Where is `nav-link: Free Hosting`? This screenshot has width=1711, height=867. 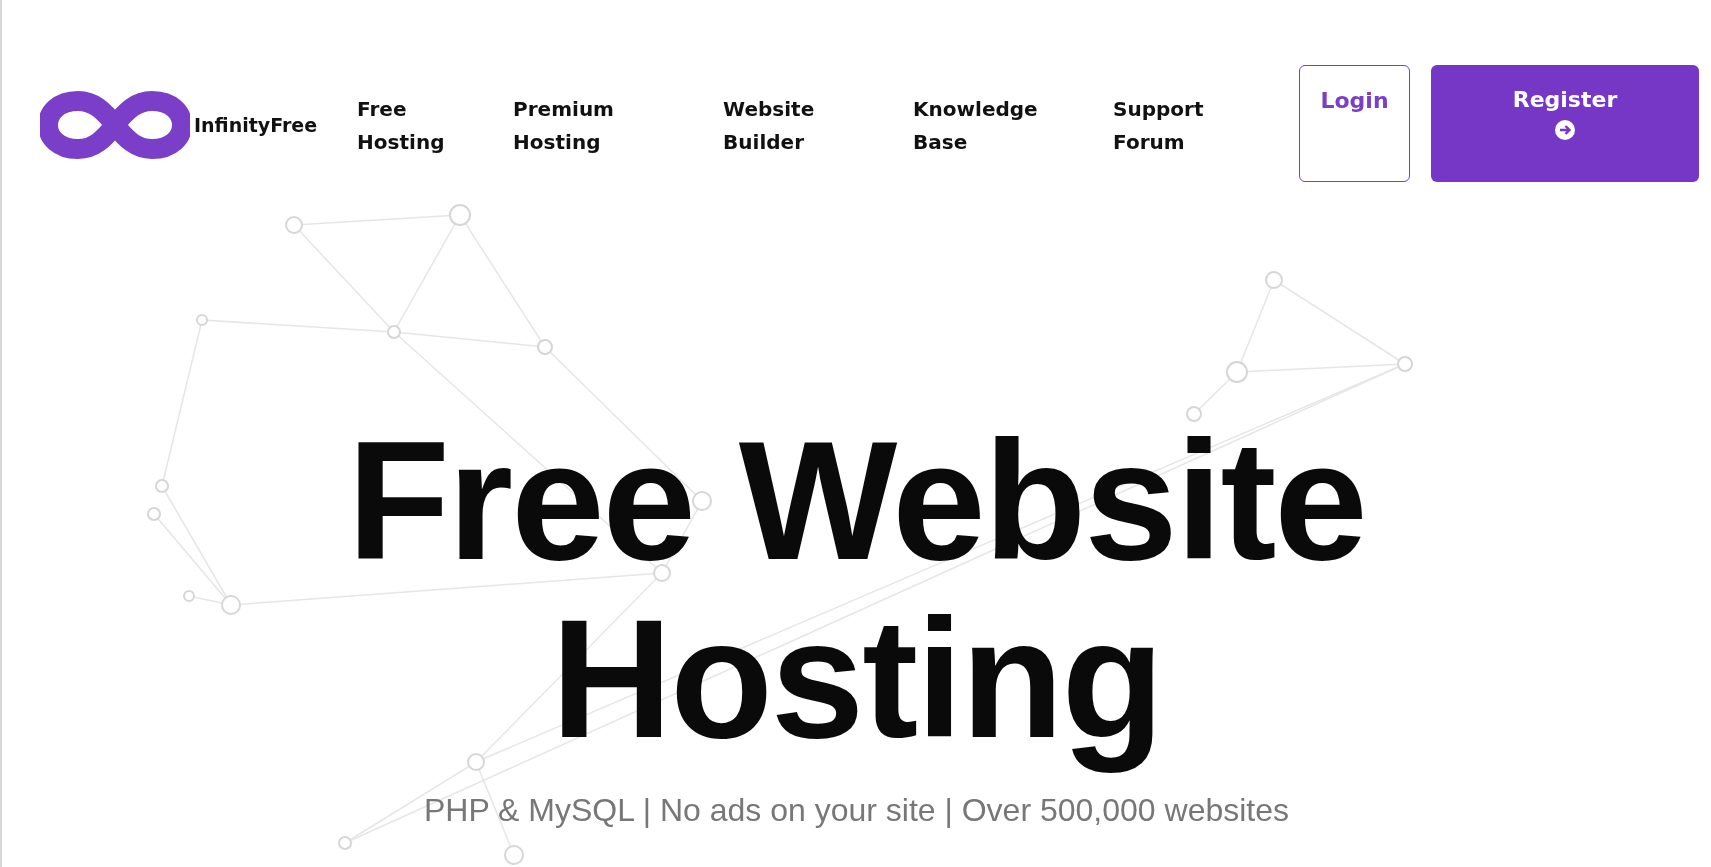
nav-link: Free Hosting is located at coordinates (401, 126).